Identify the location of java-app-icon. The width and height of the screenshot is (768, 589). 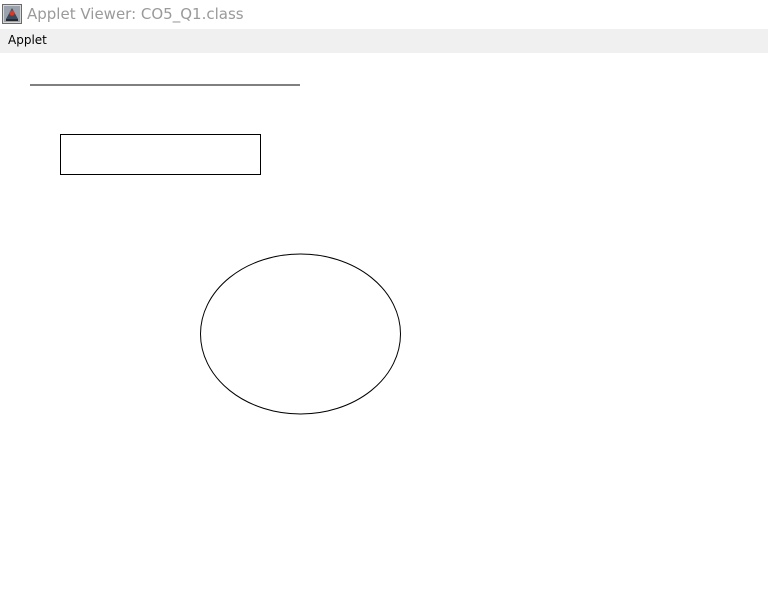
(12, 14).